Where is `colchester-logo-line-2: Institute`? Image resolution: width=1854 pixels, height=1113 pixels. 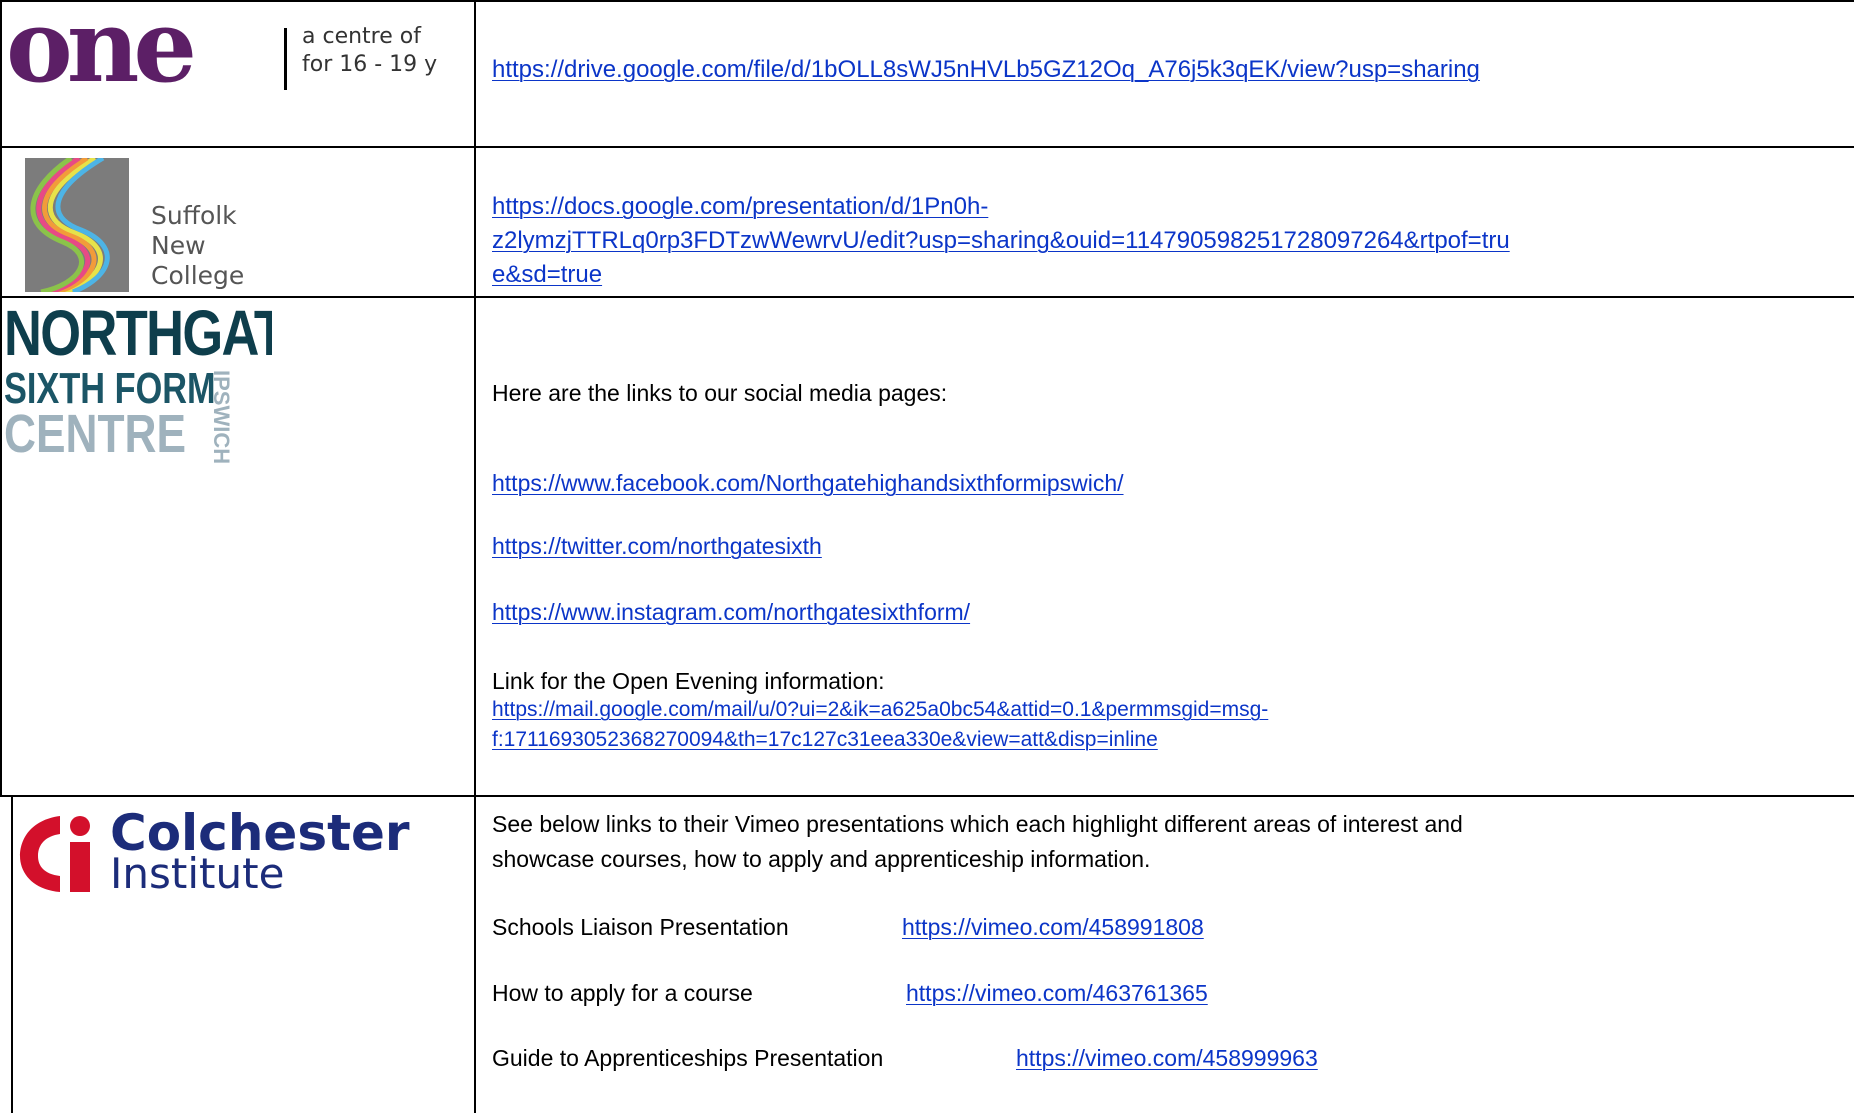
colchester-logo-line-2: Institute is located at coordinates (197, 873).